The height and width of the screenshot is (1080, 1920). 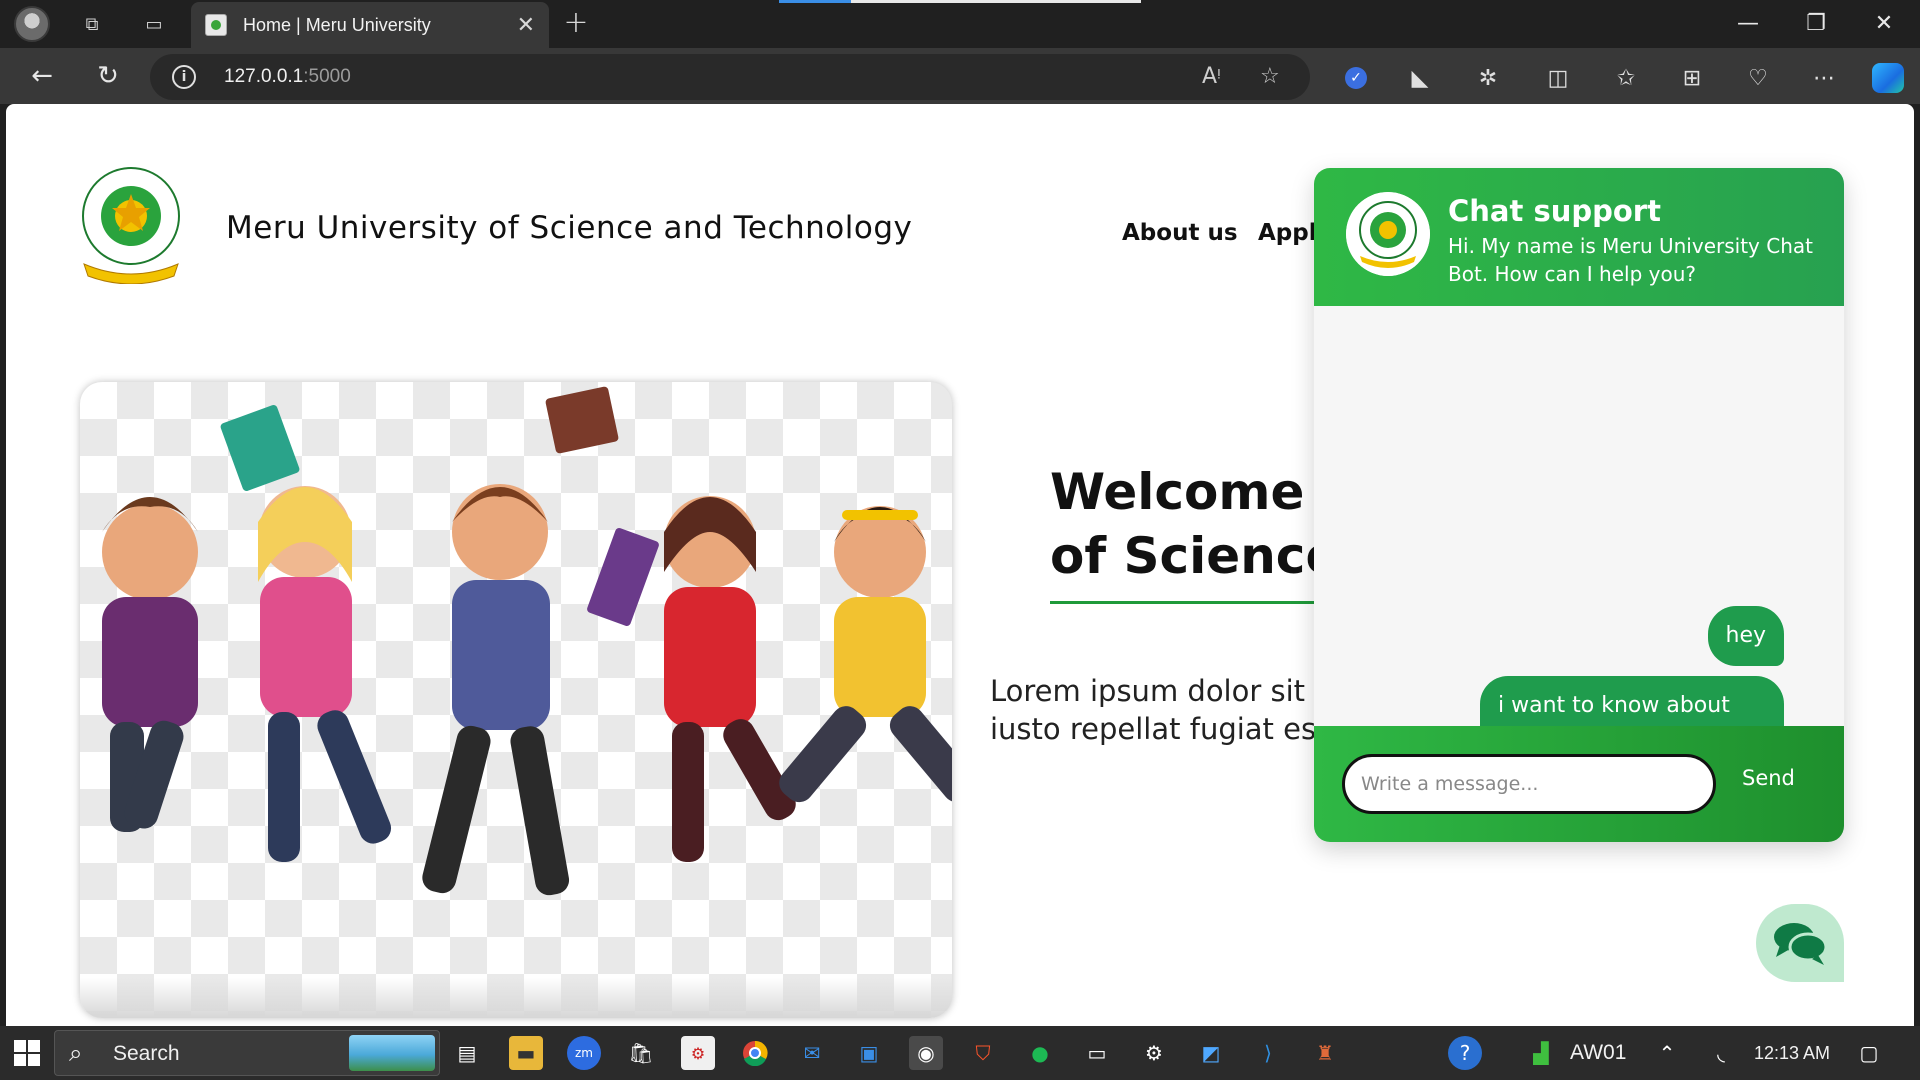 I want to click on signal-strength-icon: ▟, so click(x=1541, y=1053).